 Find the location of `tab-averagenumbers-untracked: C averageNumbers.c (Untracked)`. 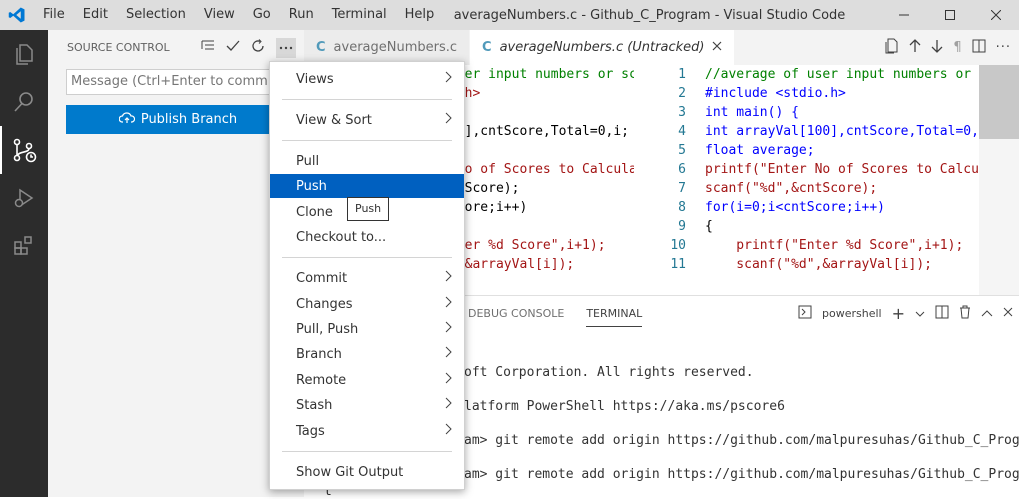

tab-averagenumbers-untracked: C averageNumbers.c (Untracked) is located at coordinates (603, 47).